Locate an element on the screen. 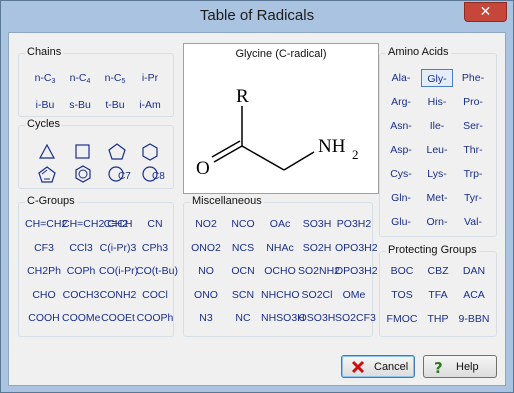 Image resolution: width=514 pixels, height=393 pixels. cgroup-radical-button: CO(t-Bu) is located at coordinates (157, 271).